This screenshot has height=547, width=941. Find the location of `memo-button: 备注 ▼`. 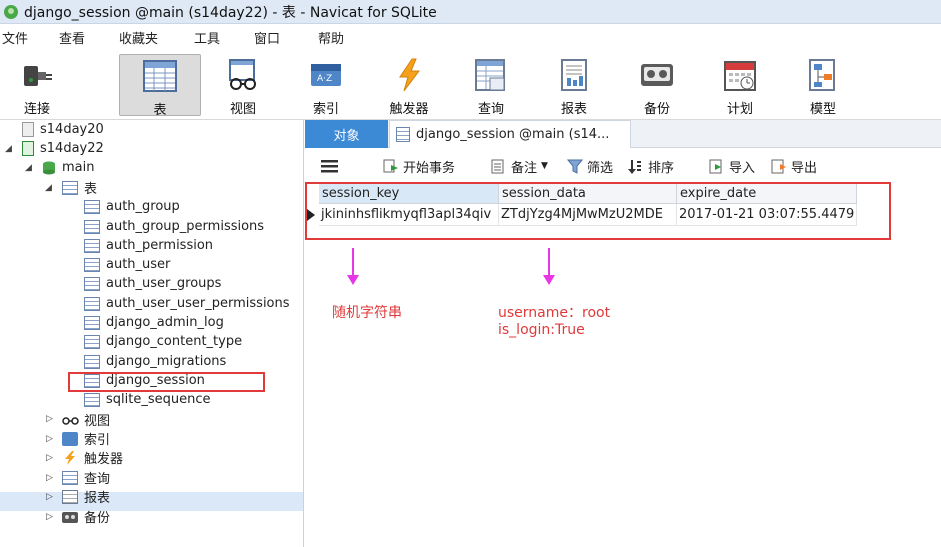

memo-button: 备注 ▼ is located at coordinates (519, 166).